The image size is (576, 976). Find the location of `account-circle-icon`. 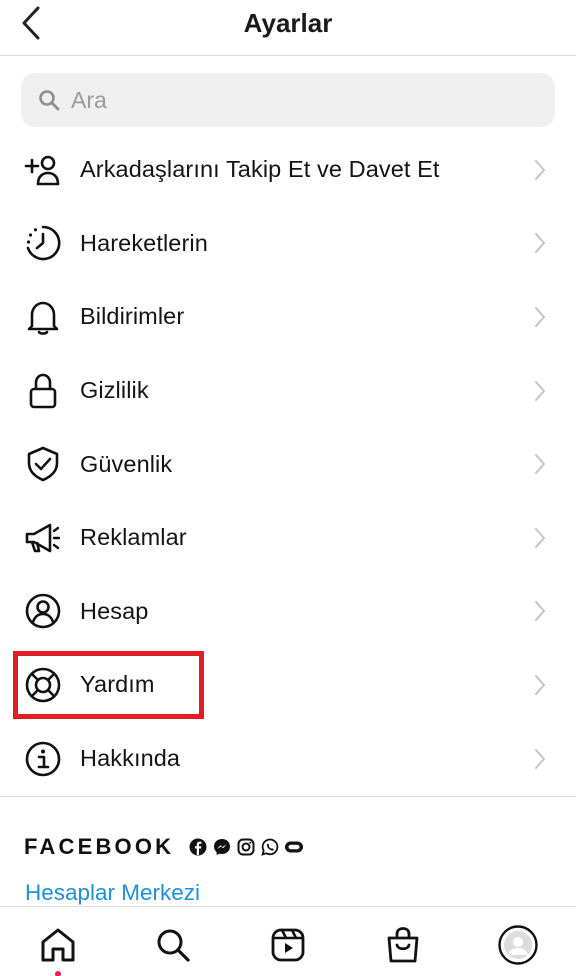

account-circle-icon is located at coordinates (43, 611).